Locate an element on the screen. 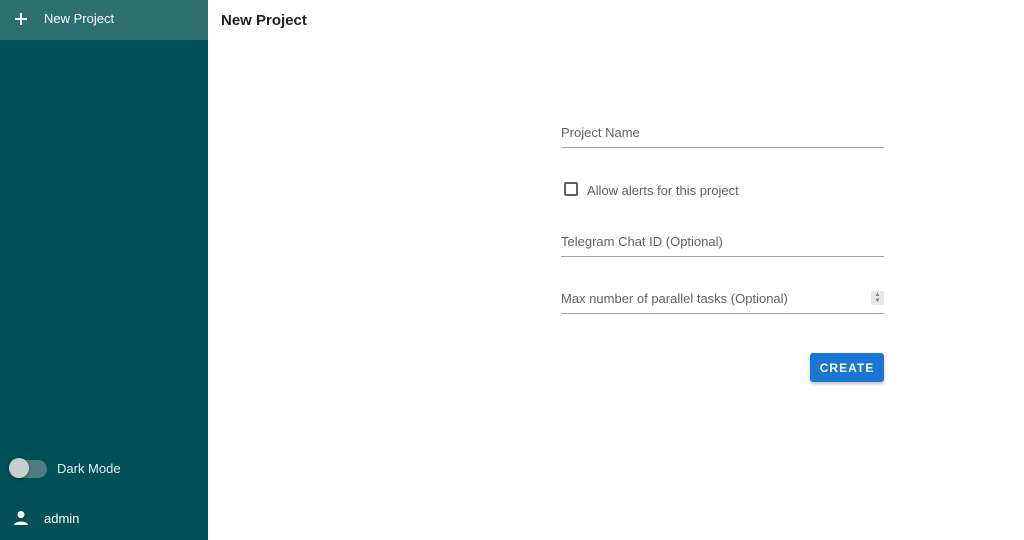 The image size is (1024, 540). dark-mode-toggle: Dark Mode is located at coordinates (104, 468).